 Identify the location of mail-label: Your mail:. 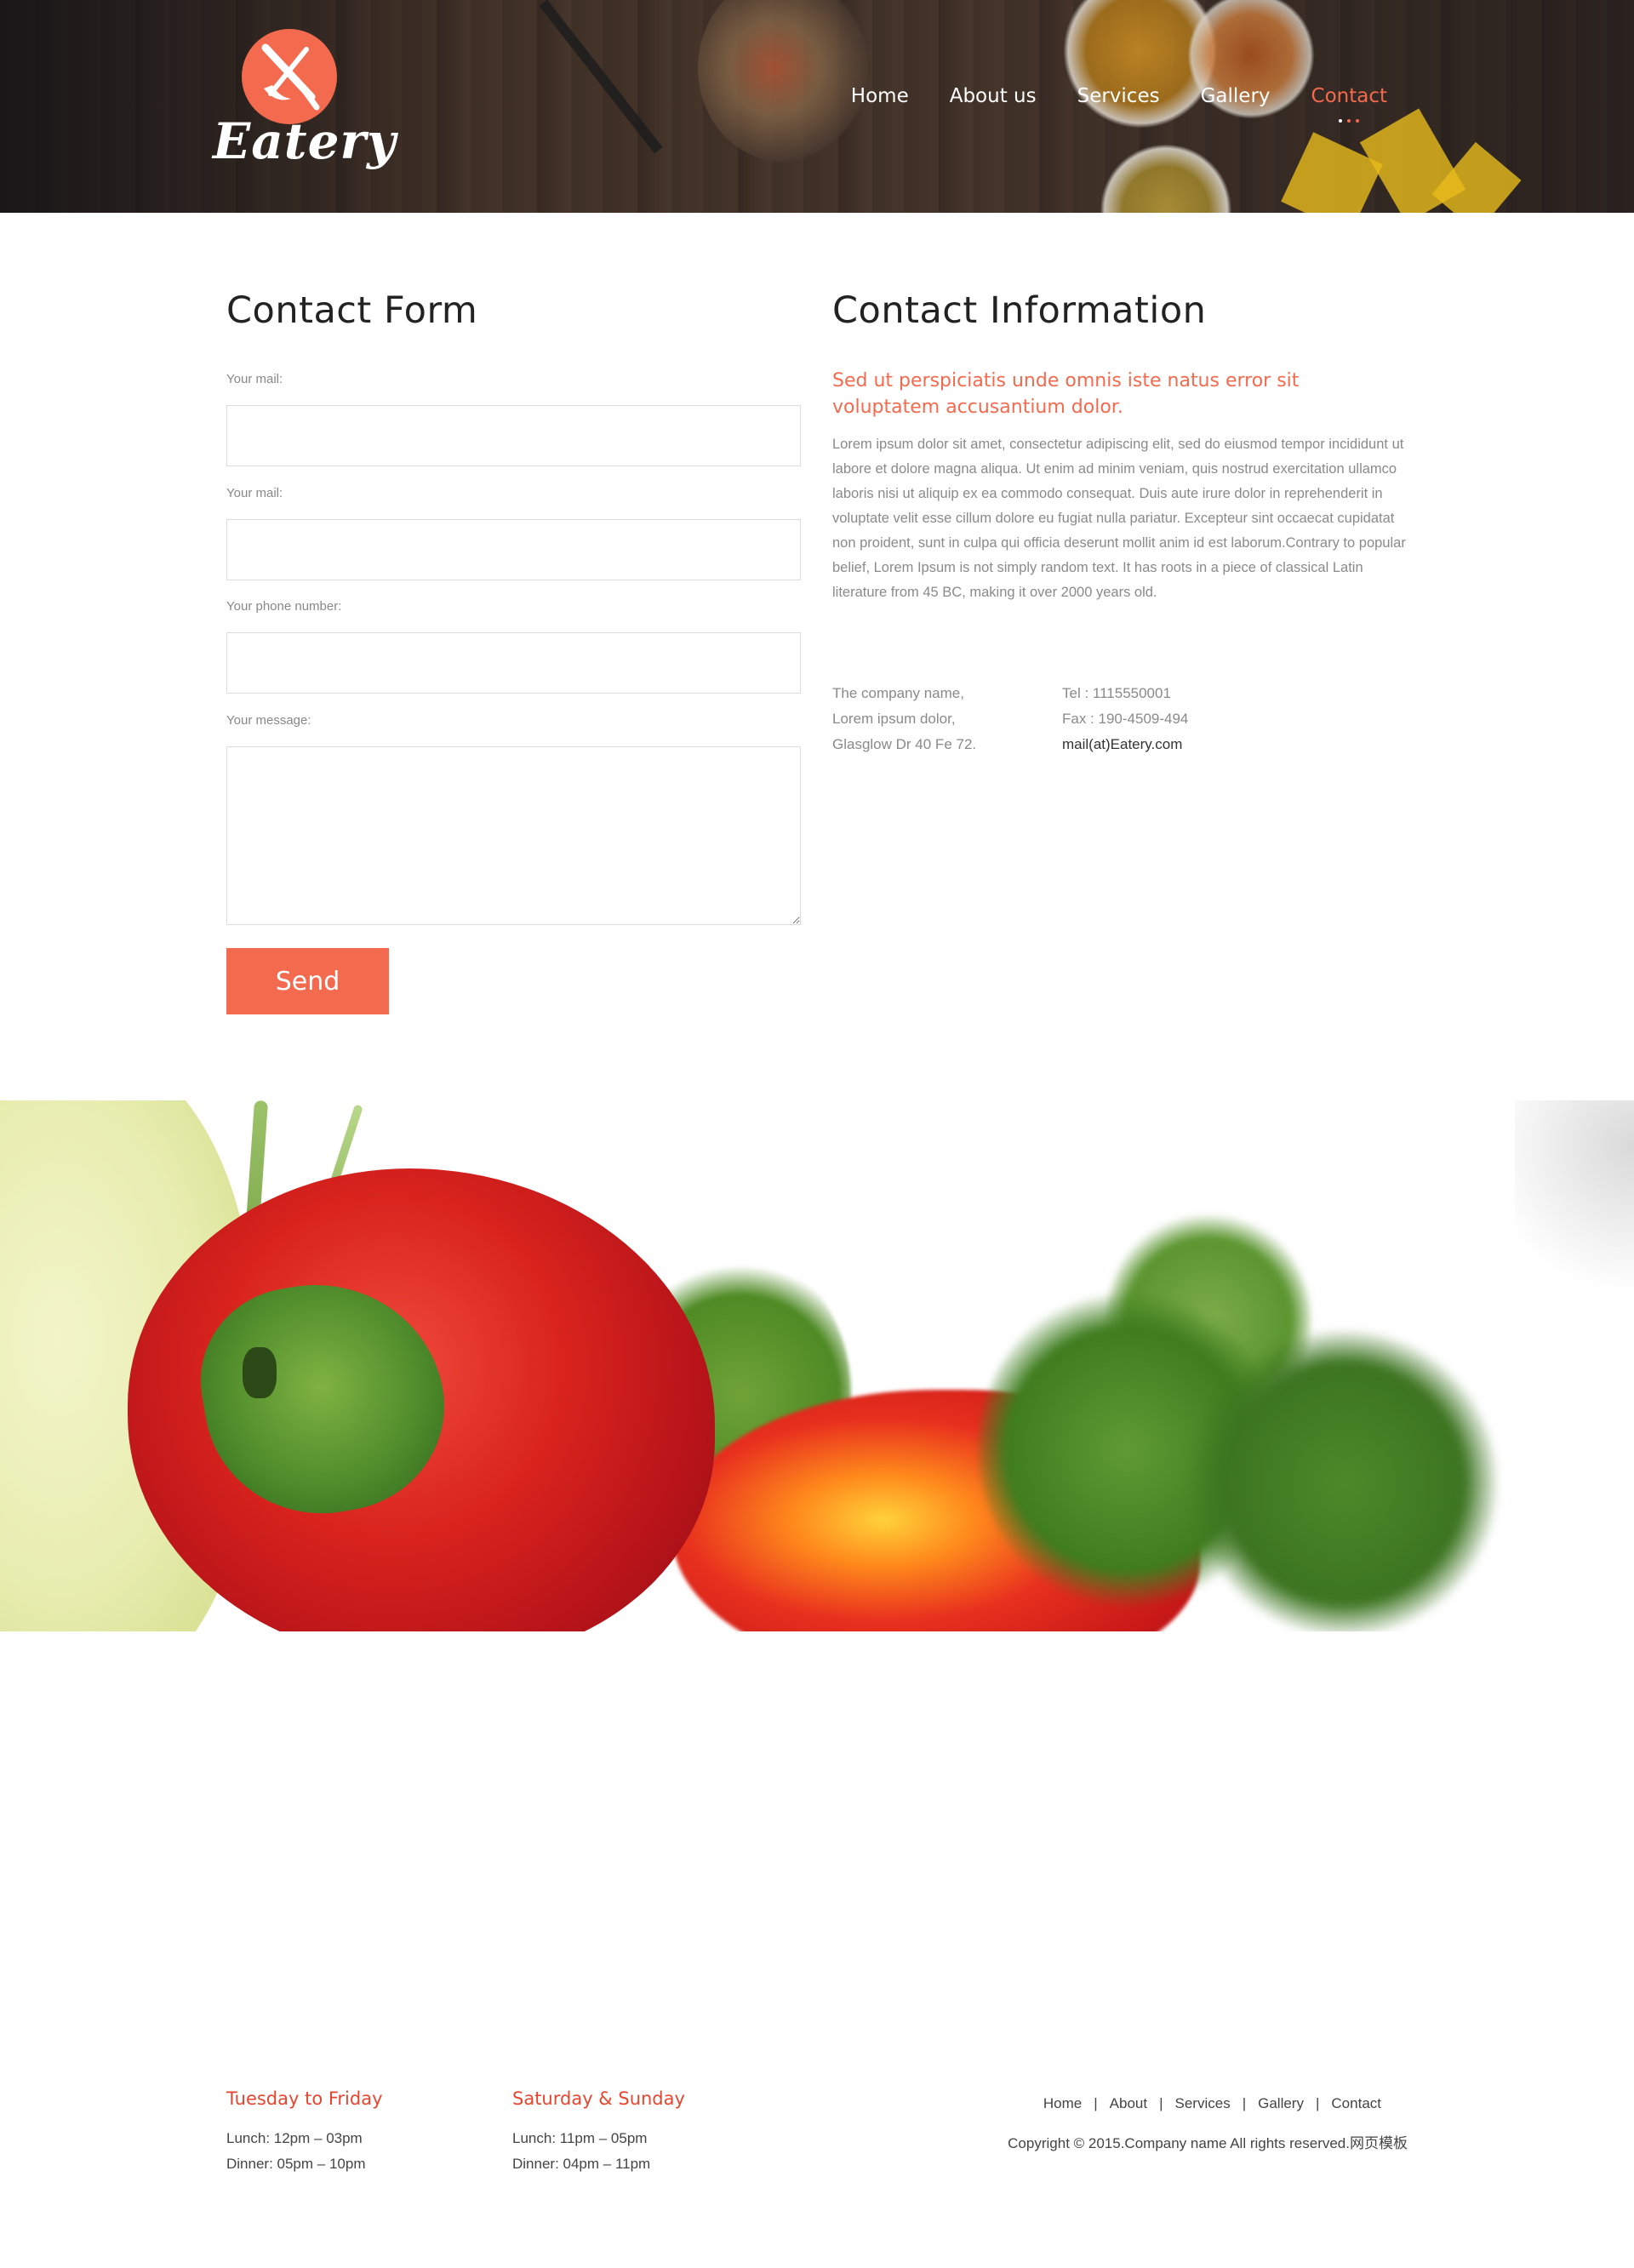
(254, 379).